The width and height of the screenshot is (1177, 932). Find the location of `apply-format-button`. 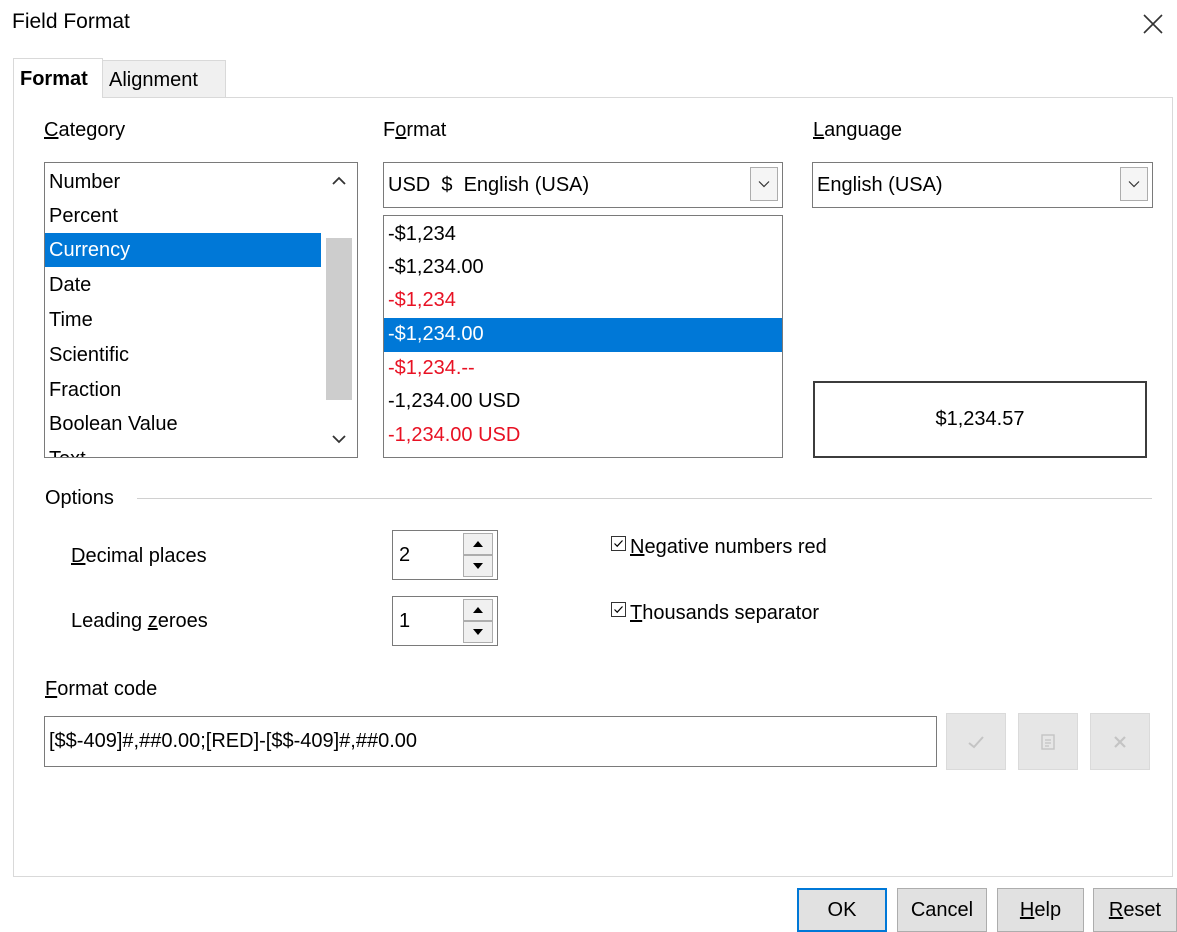

apply-format-button is located at coordinates (976, 741).